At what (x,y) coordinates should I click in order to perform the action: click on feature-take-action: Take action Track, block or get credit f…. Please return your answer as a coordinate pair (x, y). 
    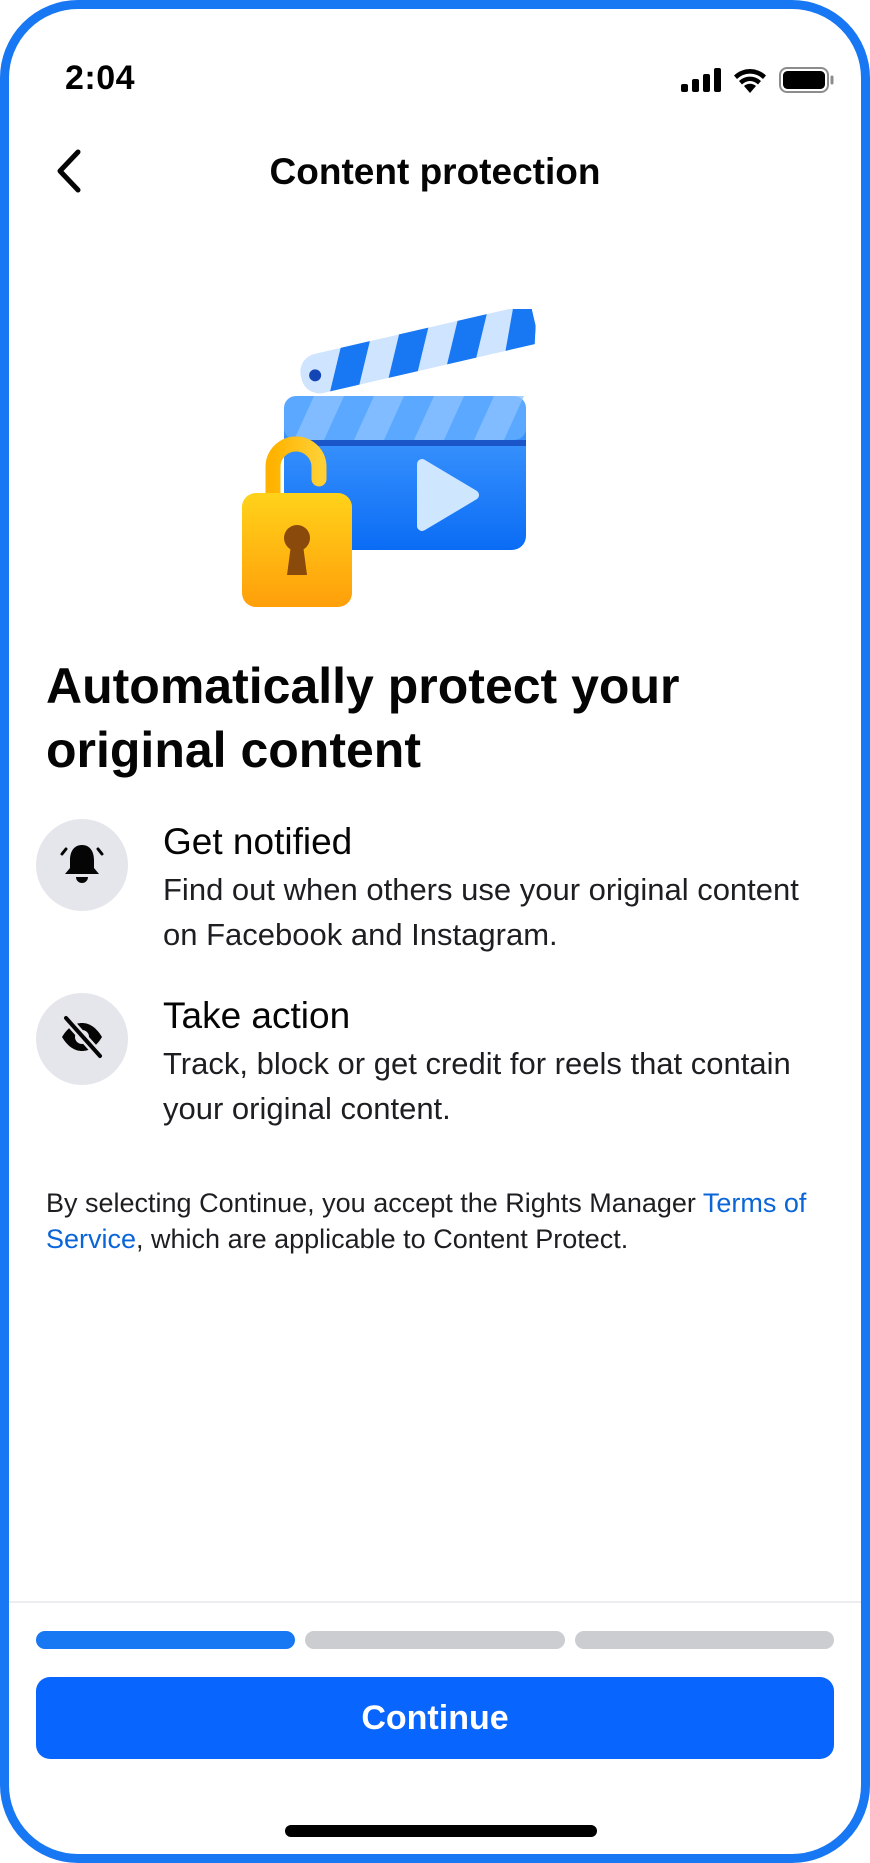
    Looking at the image, I should click on (431, 1073).